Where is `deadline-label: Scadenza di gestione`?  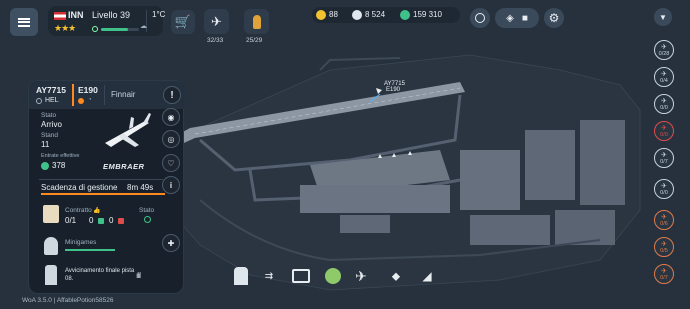
deadline-label: Scadenza di gestione is located at coordinates (79, 187).